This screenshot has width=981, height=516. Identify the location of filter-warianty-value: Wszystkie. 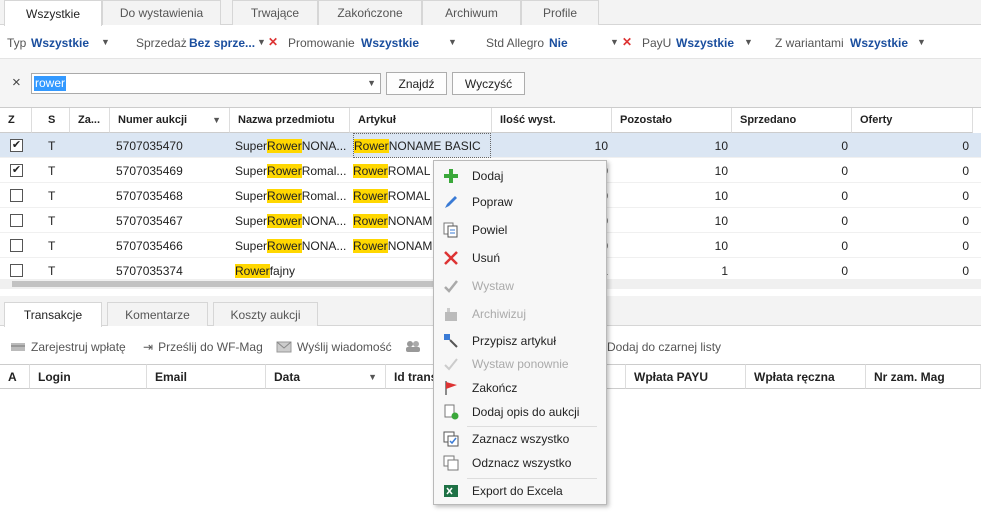
(879, 43).